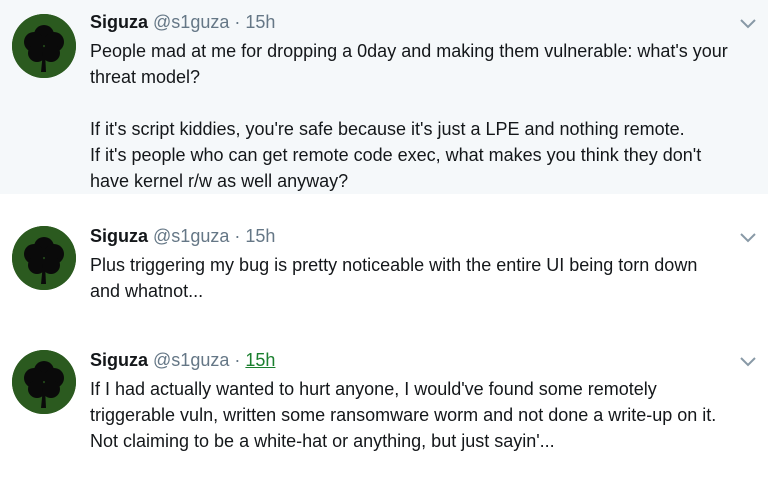 The image size is (768, 478). I want to click on paragraph-break, so click(421, 103).